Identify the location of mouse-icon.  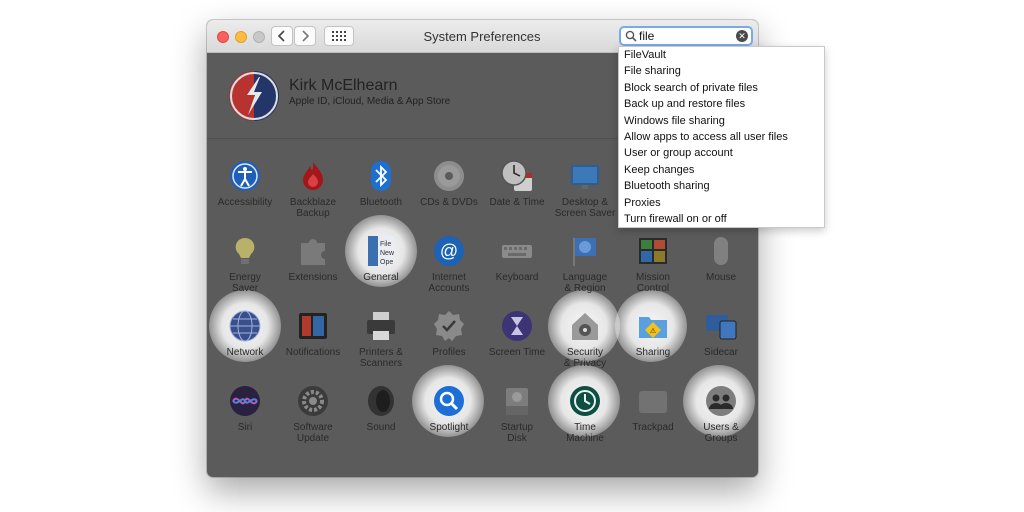
(721, 251).